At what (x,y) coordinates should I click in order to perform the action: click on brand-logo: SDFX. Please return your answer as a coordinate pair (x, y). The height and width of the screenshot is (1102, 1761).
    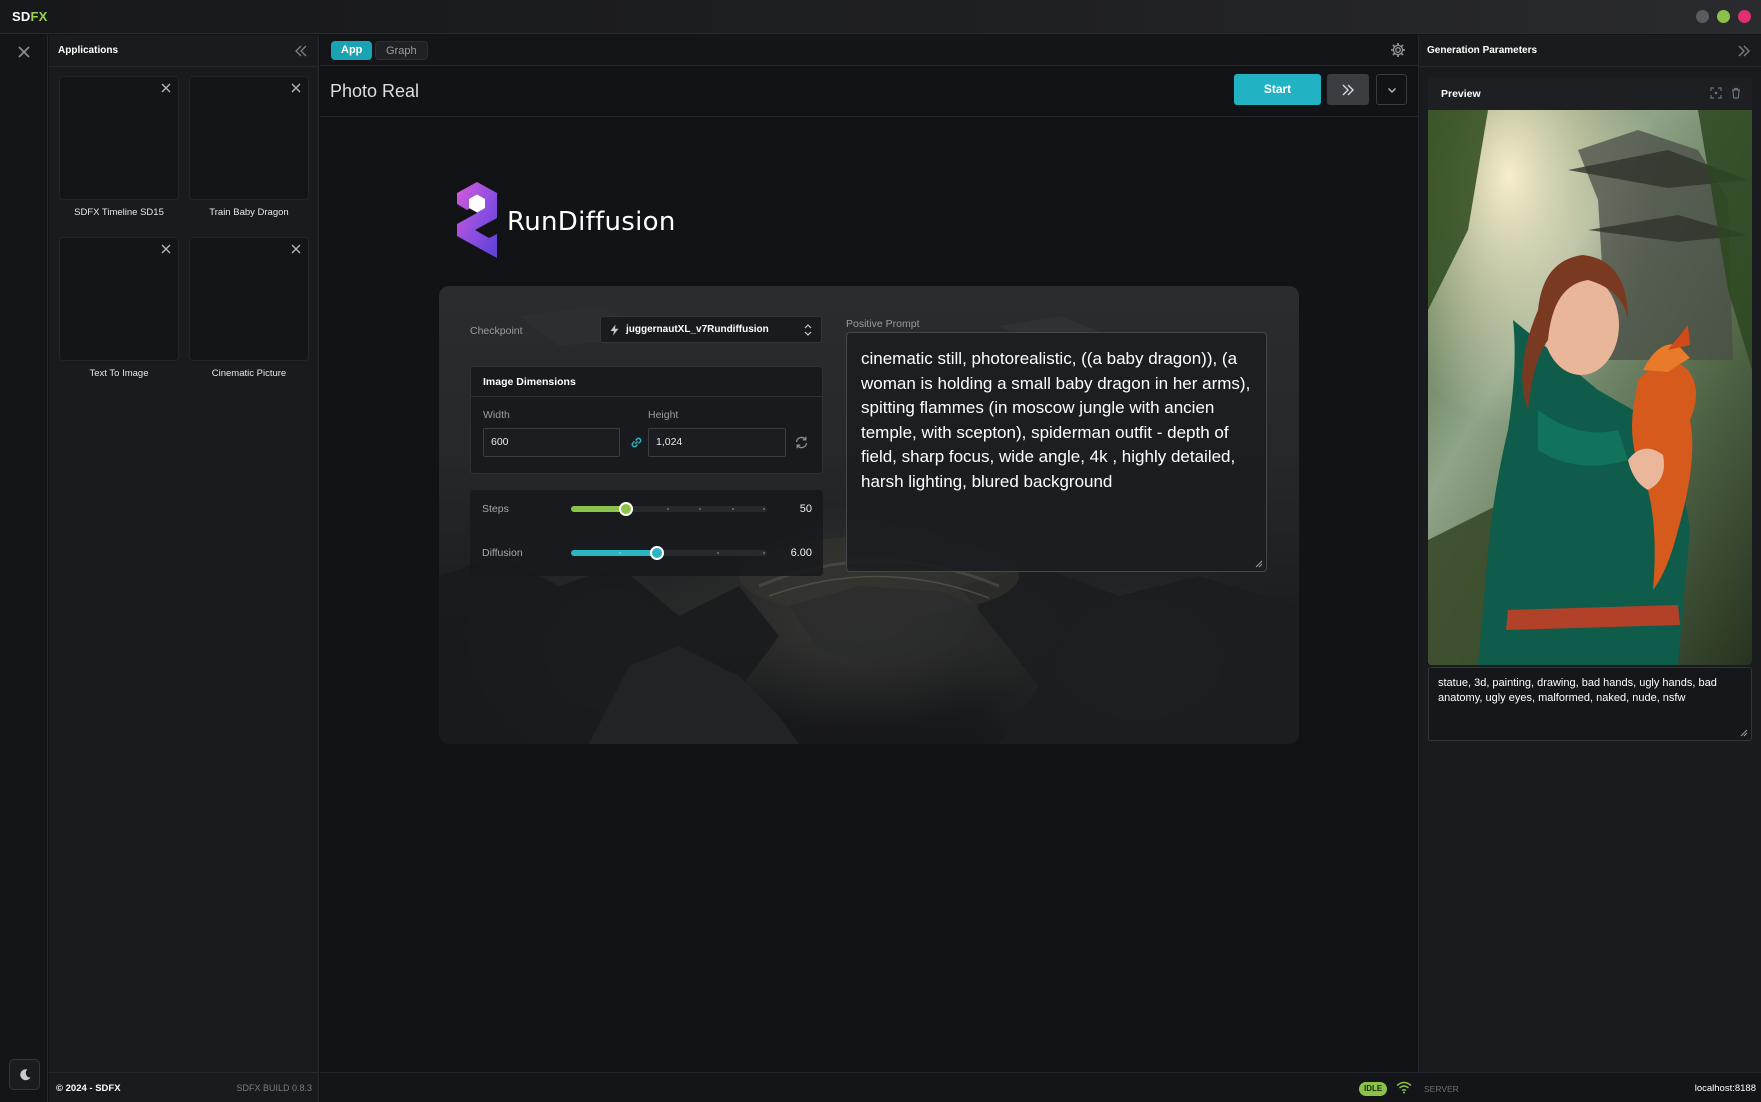
    Looking at the image, I should click on (29, 16).